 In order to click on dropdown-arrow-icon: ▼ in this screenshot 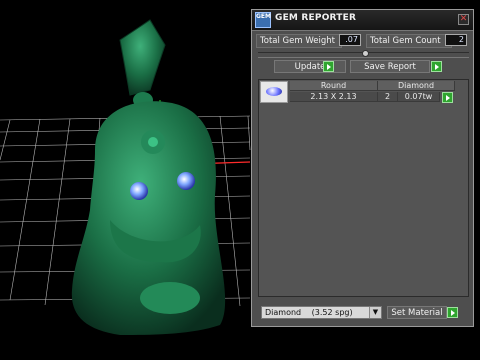, I will do `click(375, 312)`.